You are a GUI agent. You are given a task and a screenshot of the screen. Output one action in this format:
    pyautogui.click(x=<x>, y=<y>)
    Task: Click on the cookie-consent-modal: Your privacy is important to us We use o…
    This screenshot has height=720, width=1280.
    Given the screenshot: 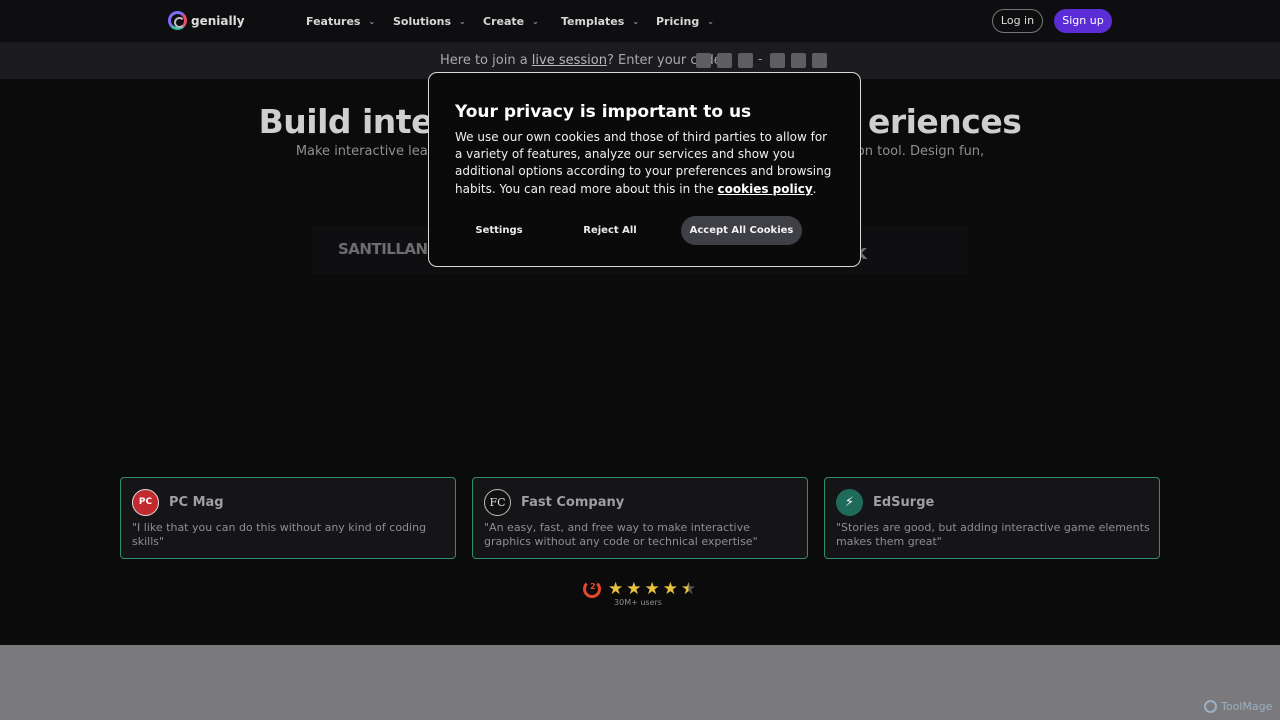 What is the action you would take?
    pyautogui.click(x=644, y=169)
    